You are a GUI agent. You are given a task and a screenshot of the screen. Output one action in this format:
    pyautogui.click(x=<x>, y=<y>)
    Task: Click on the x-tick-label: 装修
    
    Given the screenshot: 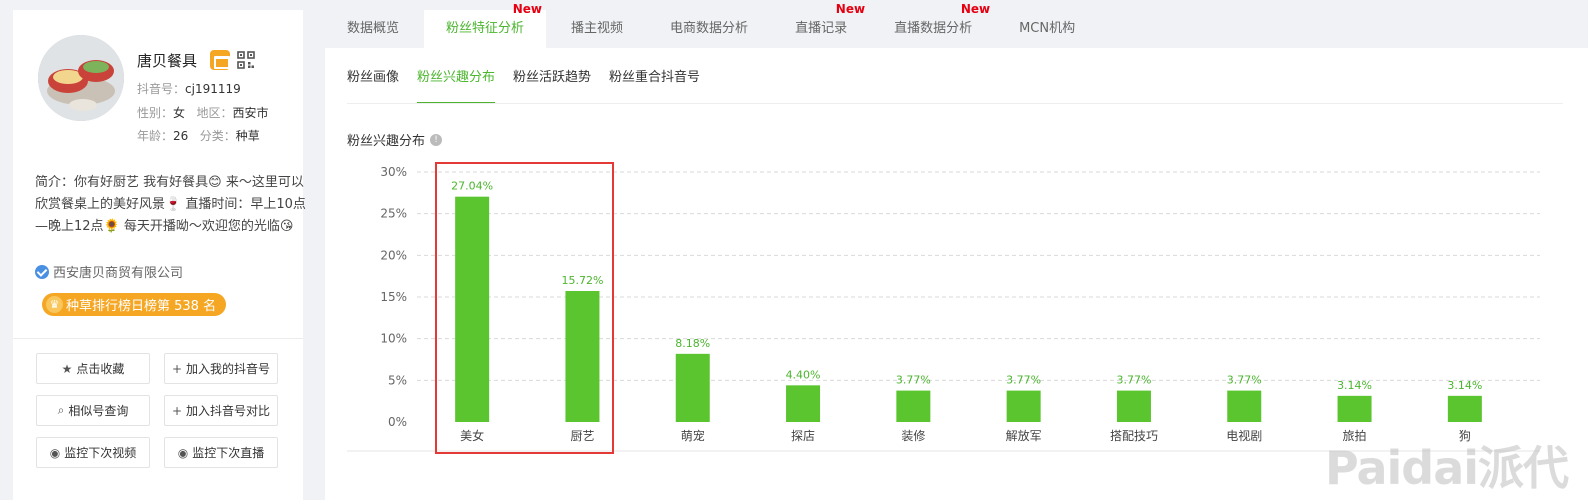 What is the action you would take?
    pyautogui.click(x=913, y=435)
    